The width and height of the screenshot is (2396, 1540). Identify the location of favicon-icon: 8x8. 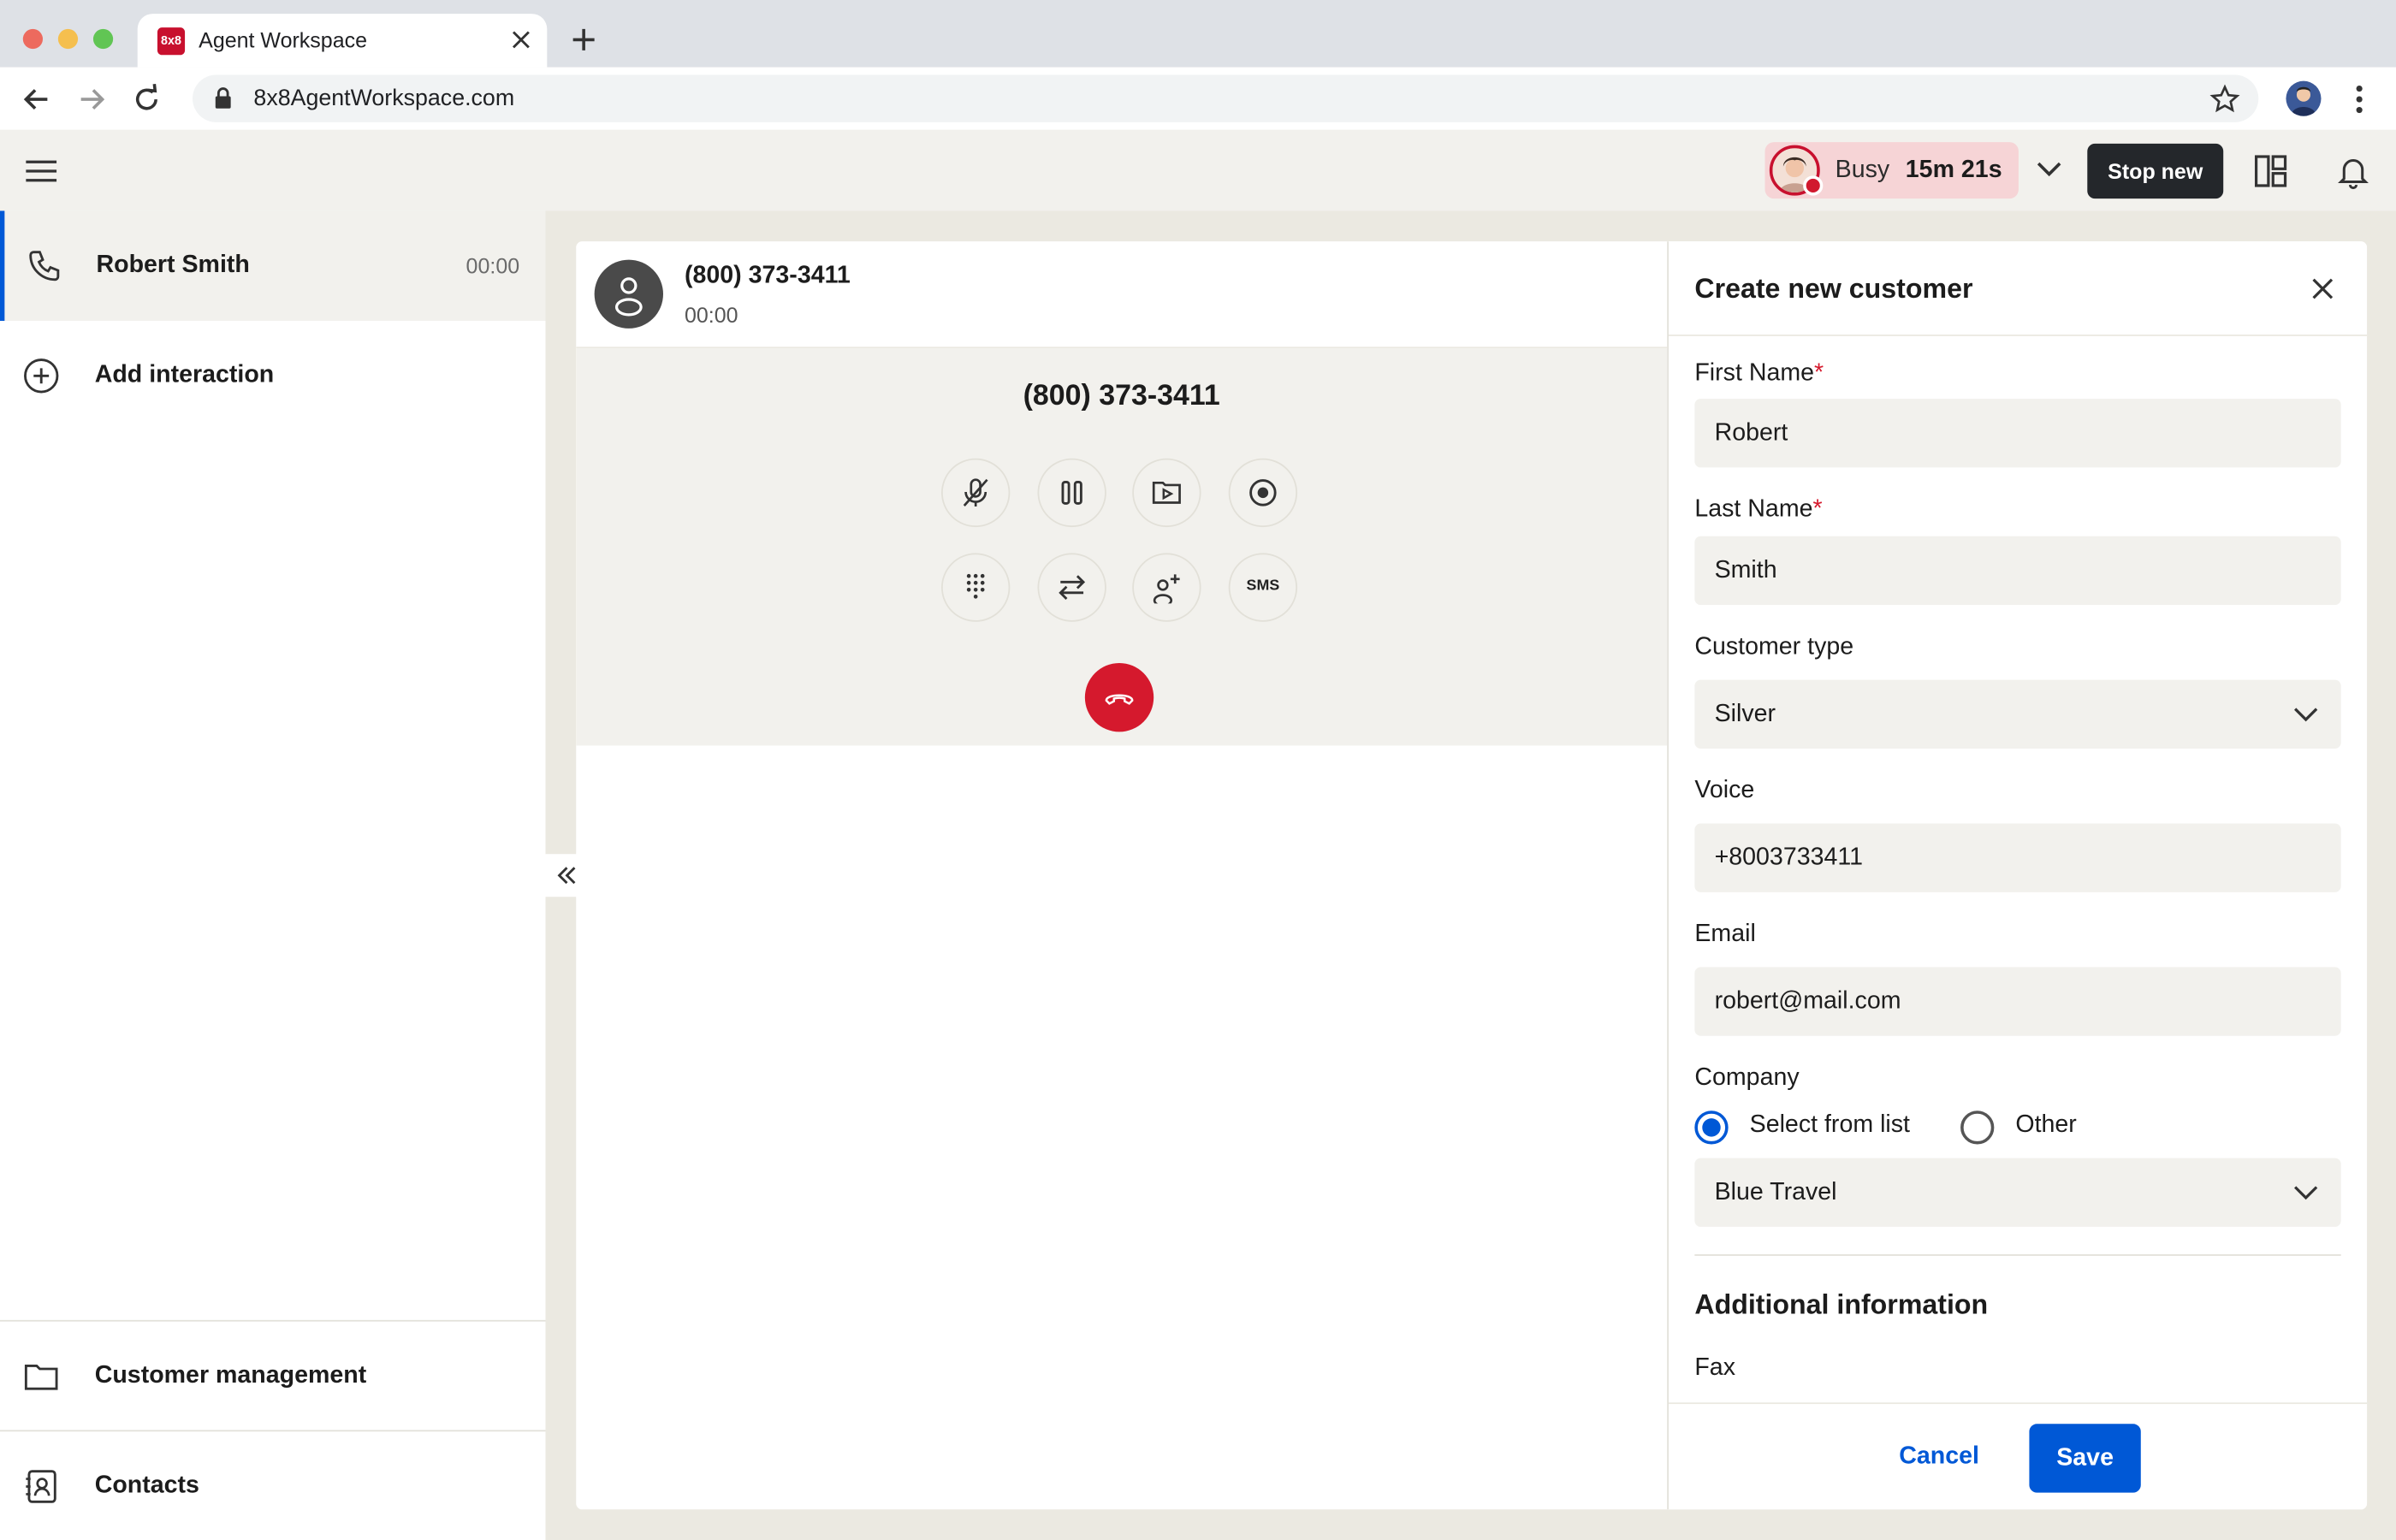
(171, 41).